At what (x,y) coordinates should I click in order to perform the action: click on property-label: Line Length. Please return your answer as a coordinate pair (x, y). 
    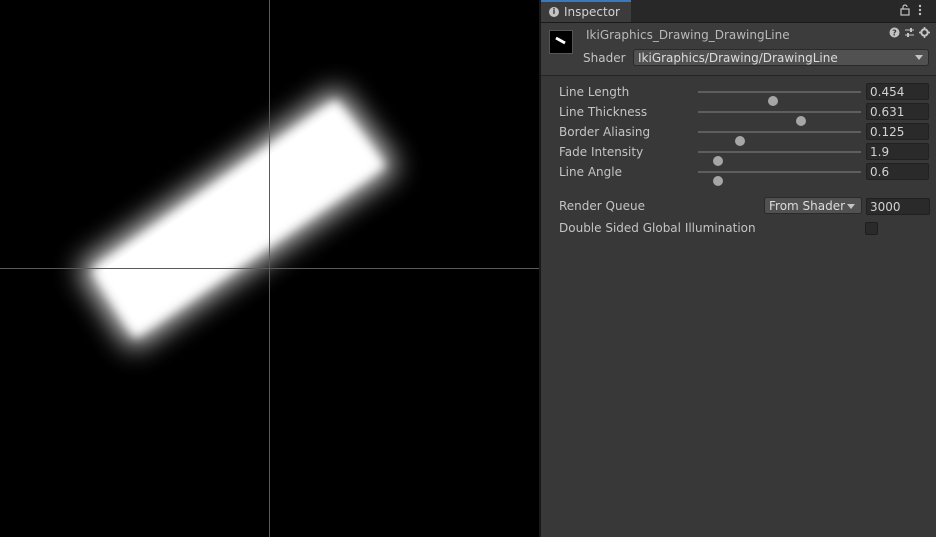
    Looking at the image, I should click on (594, 92).